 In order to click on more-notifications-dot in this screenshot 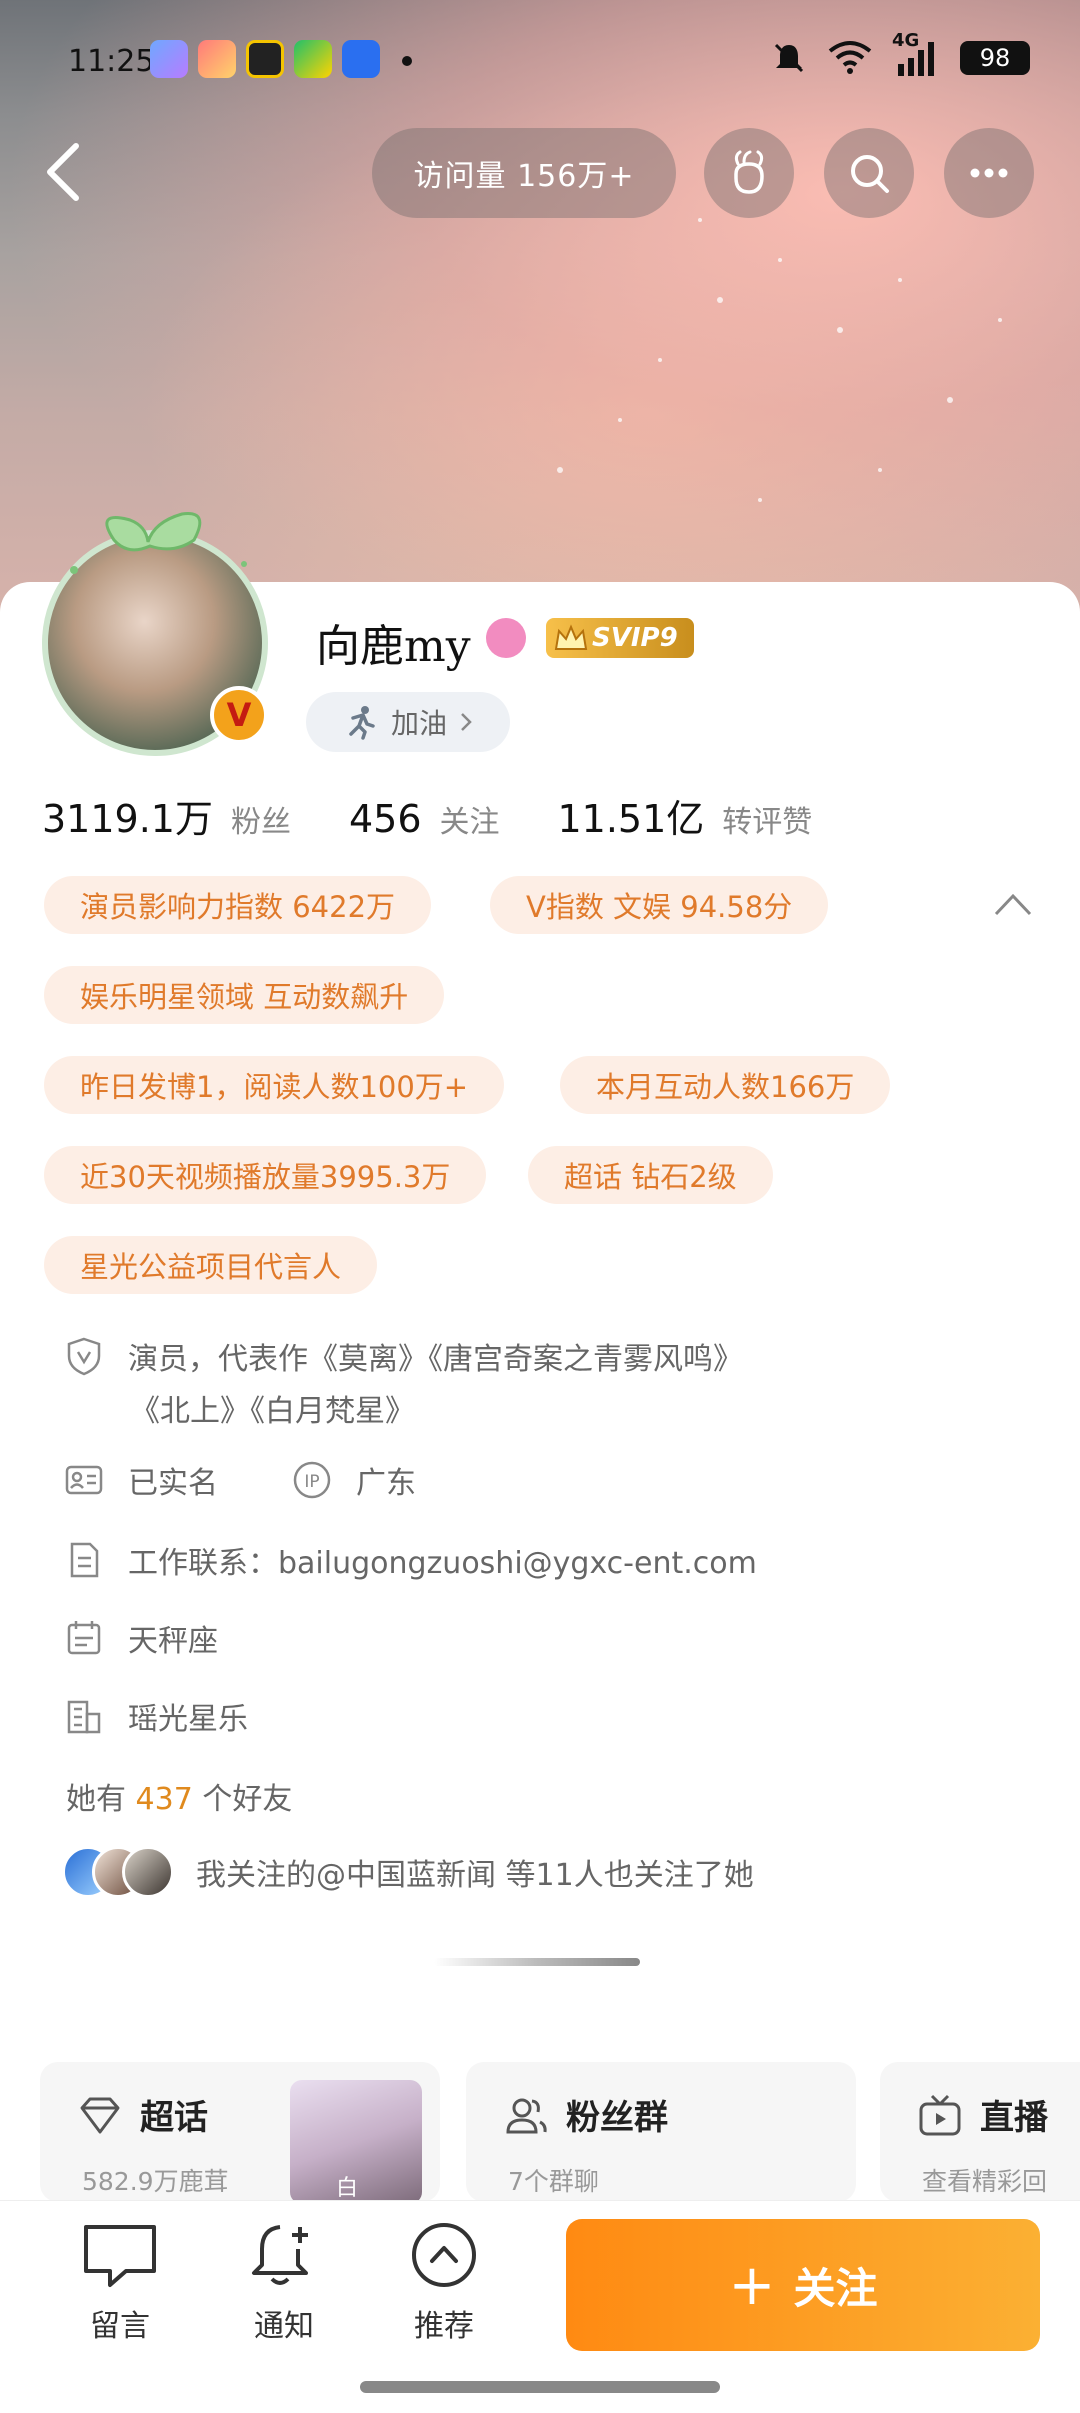, I will do `click(407, 61)`.